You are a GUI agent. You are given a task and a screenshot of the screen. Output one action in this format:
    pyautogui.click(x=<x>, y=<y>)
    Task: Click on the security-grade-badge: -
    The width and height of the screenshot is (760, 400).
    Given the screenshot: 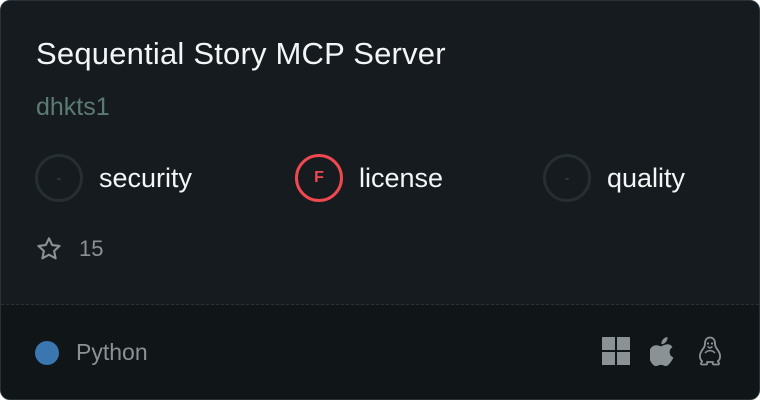 What is the action you would take?
    pyautogui.click(x=59, y=178)
    